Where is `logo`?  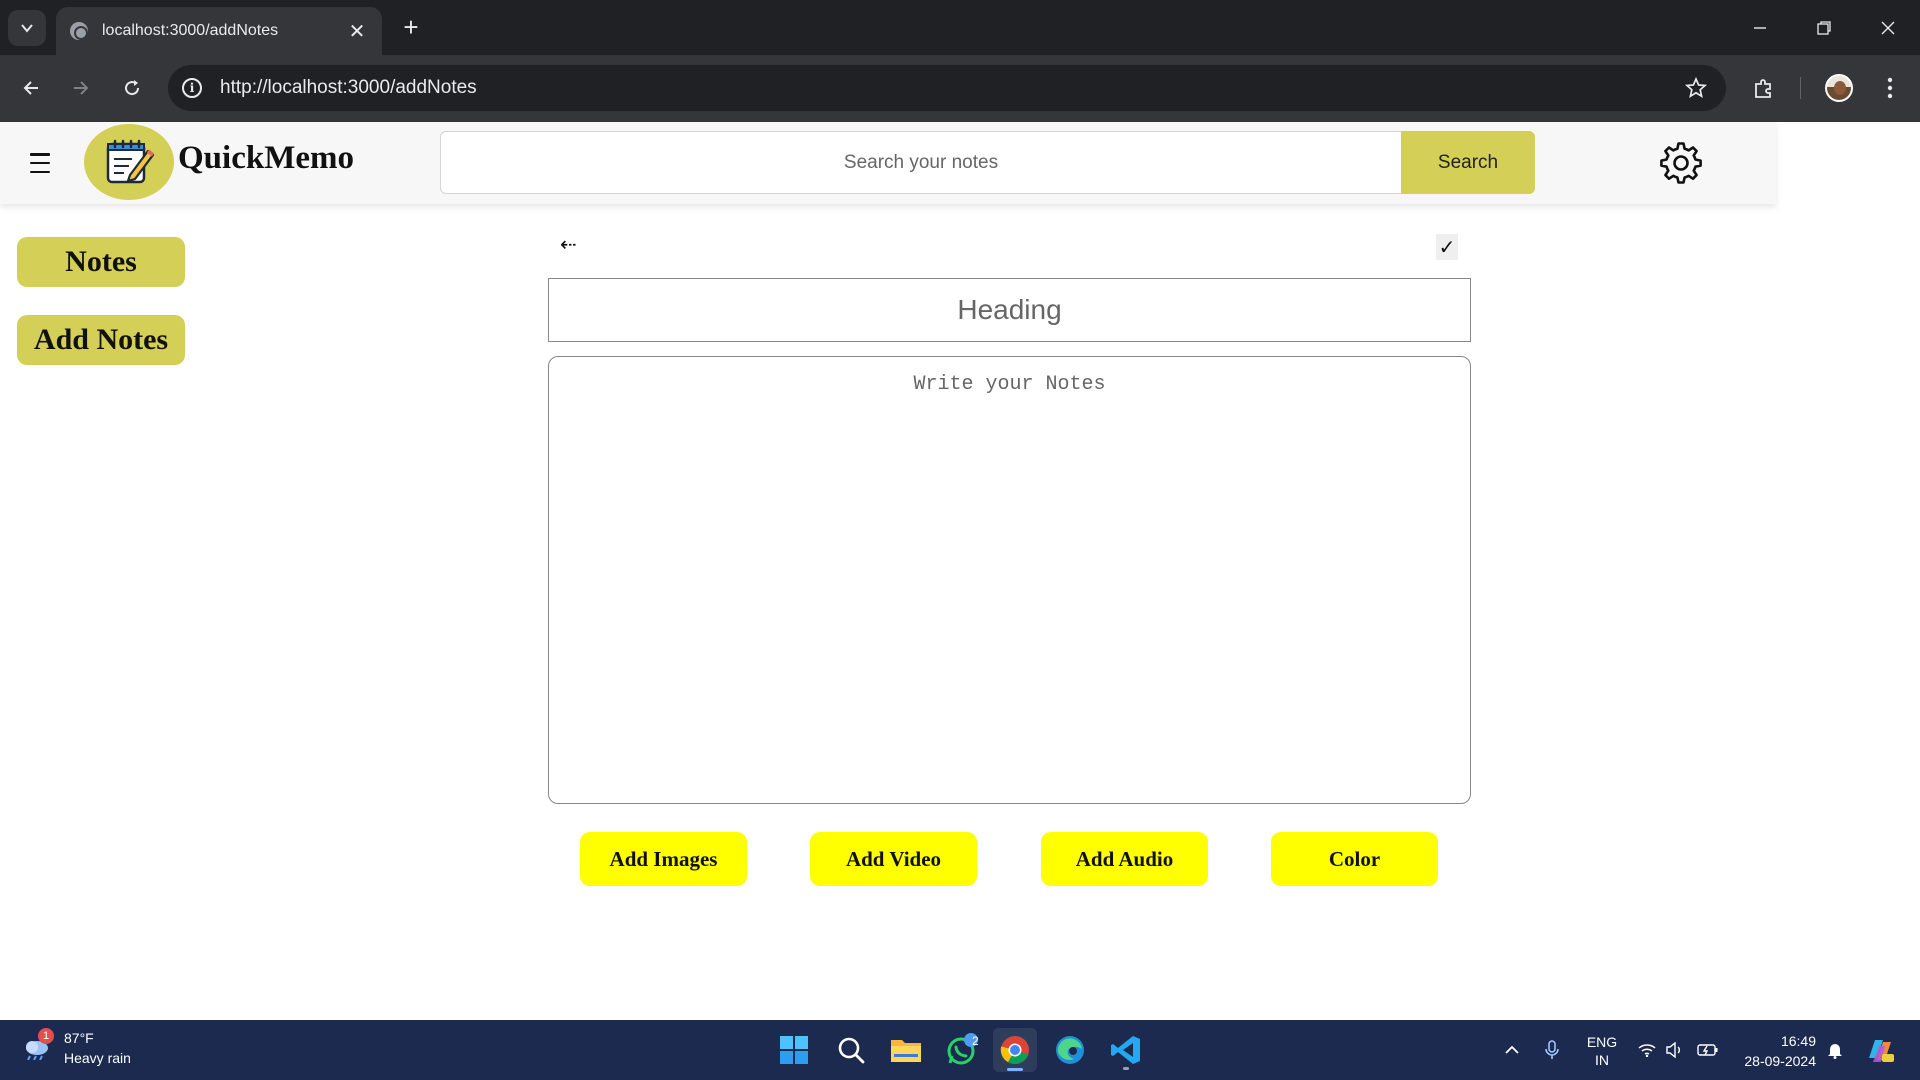
logo is located at coordinates (129, 162).